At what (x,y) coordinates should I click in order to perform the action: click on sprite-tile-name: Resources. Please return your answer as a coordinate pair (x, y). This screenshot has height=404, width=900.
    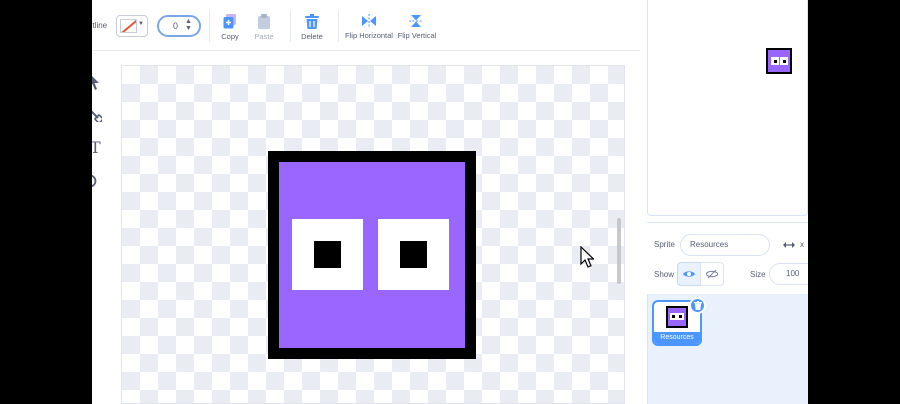
    Looking at the image, I should click on (677, 338).